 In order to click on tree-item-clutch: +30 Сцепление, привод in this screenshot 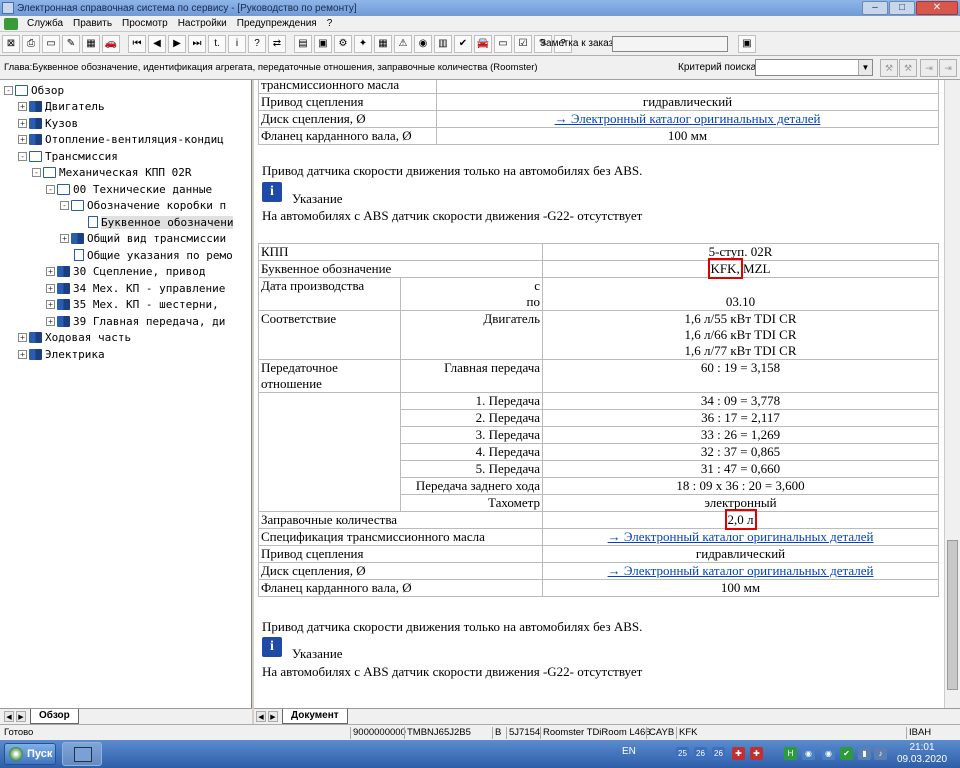, I will do `click(125, 271)`.